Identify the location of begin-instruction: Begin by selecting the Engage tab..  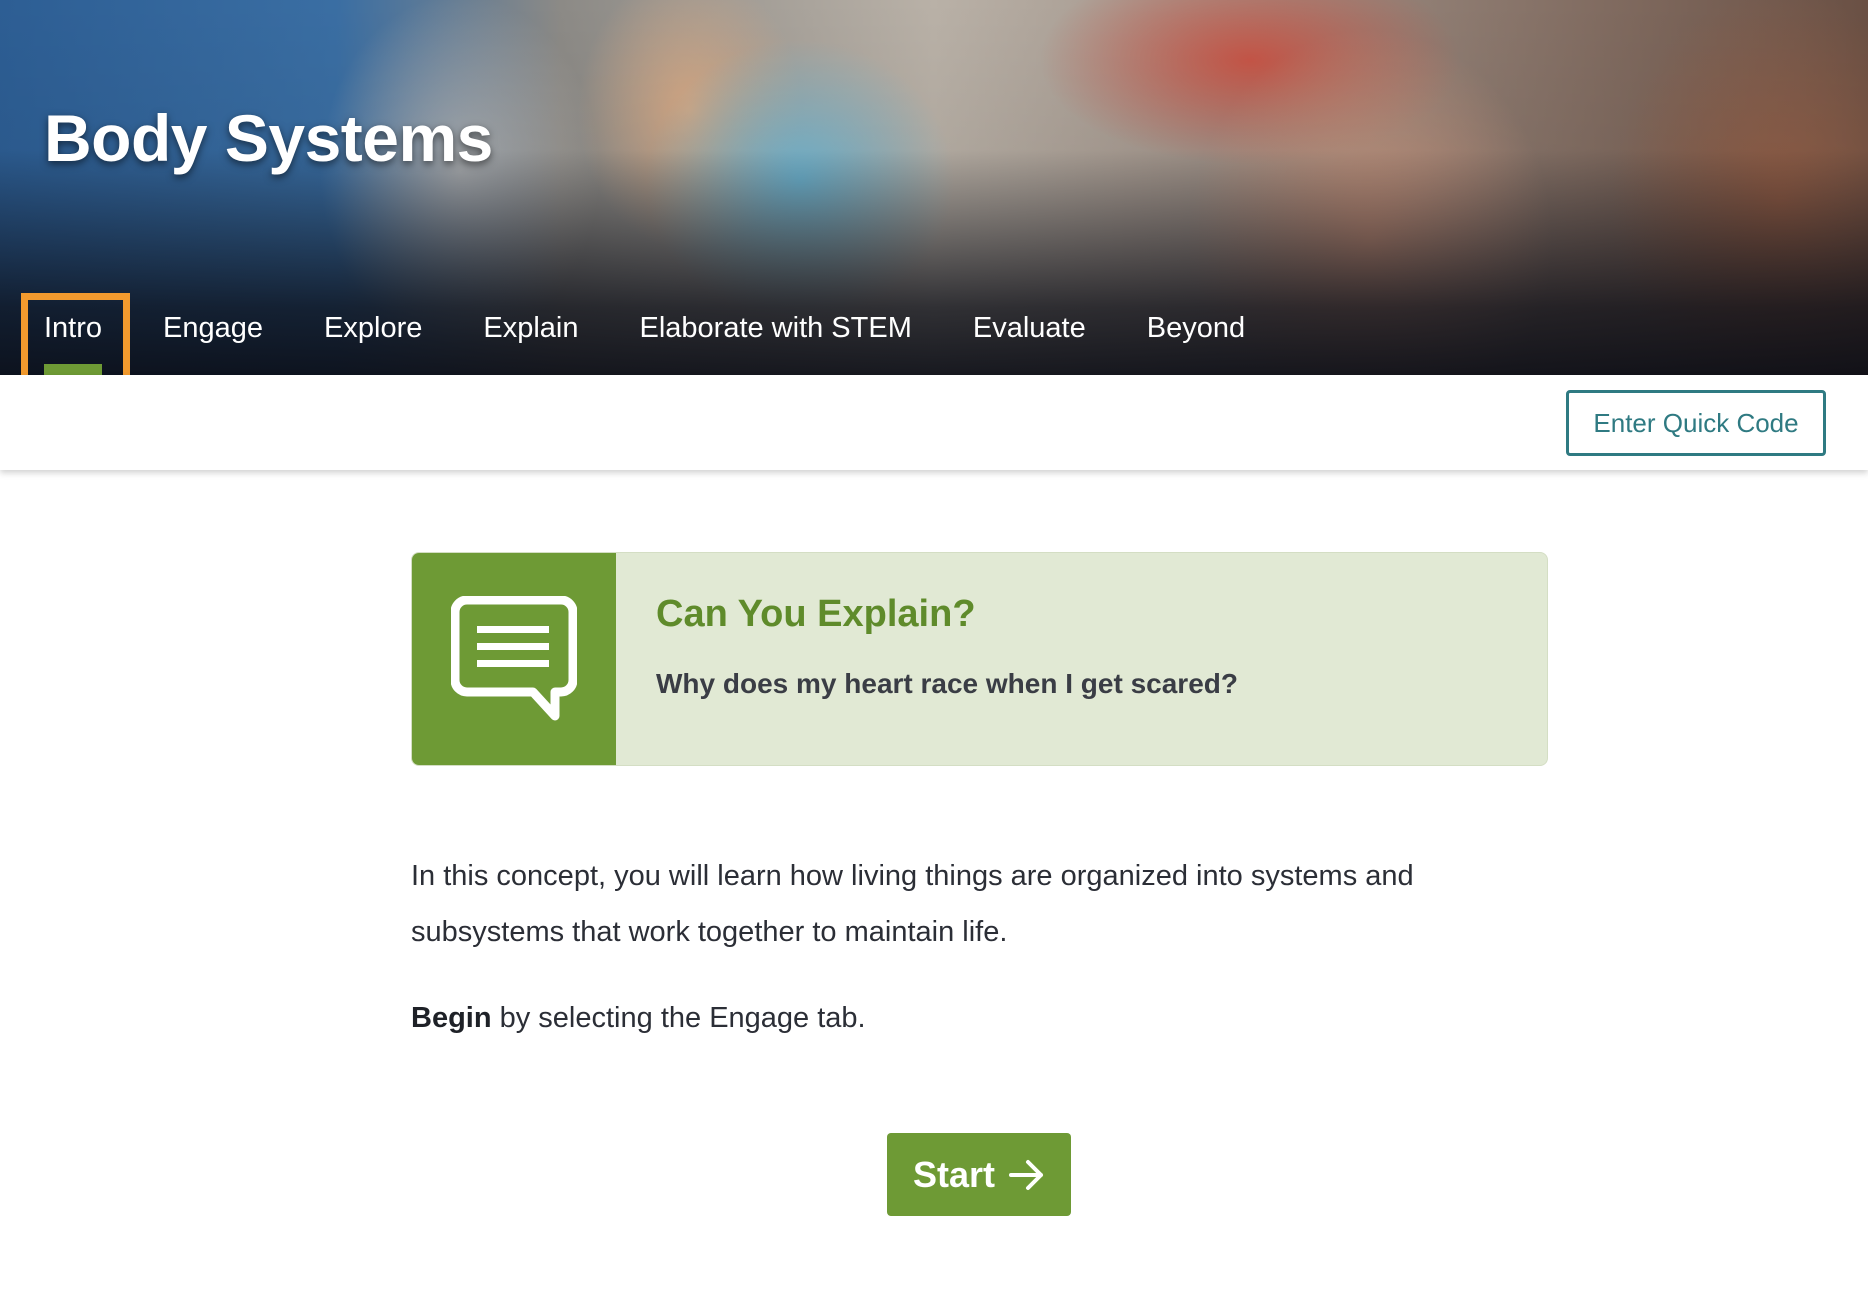
(638, 1018).